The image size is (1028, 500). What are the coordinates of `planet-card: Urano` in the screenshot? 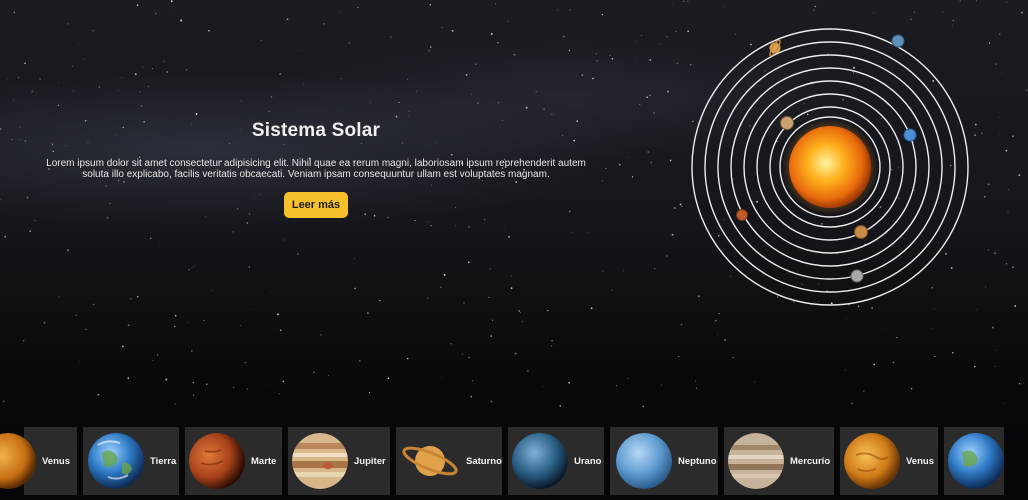 It's located at (556, 461).